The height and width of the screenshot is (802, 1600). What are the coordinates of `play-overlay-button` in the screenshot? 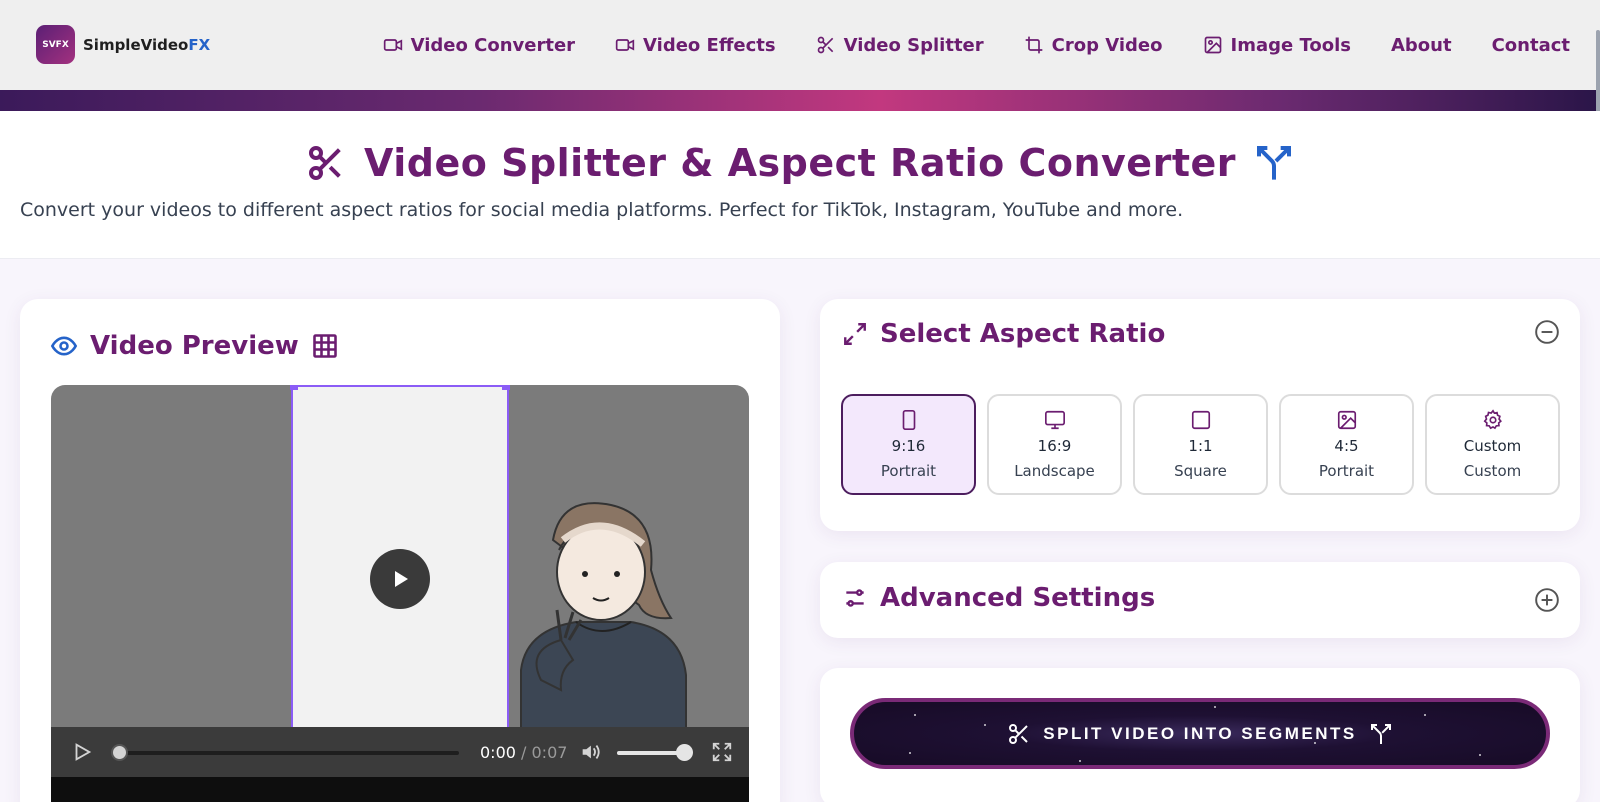 It's located at (400, 579).